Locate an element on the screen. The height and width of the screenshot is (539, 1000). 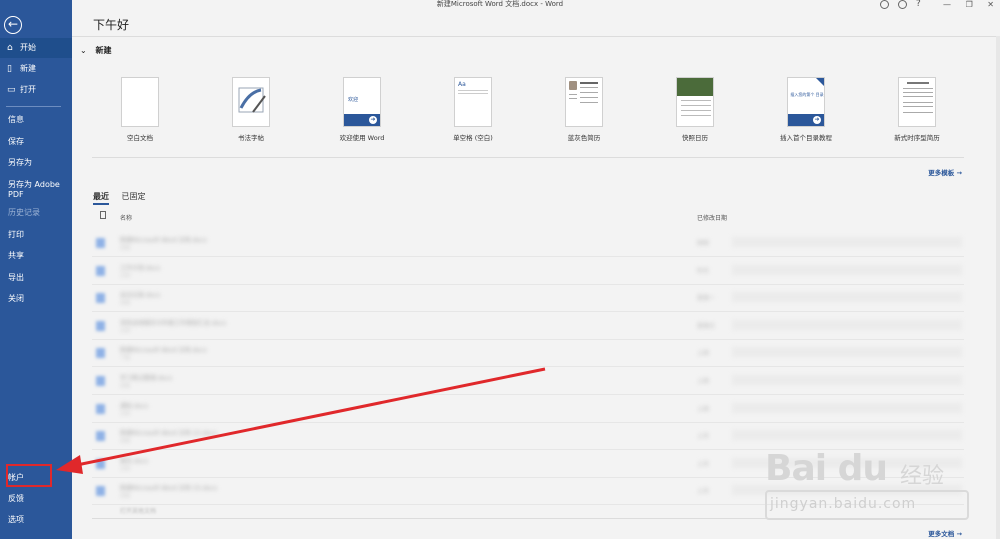
tab-pinned: 已固定 is located at coordinates (134, 196).